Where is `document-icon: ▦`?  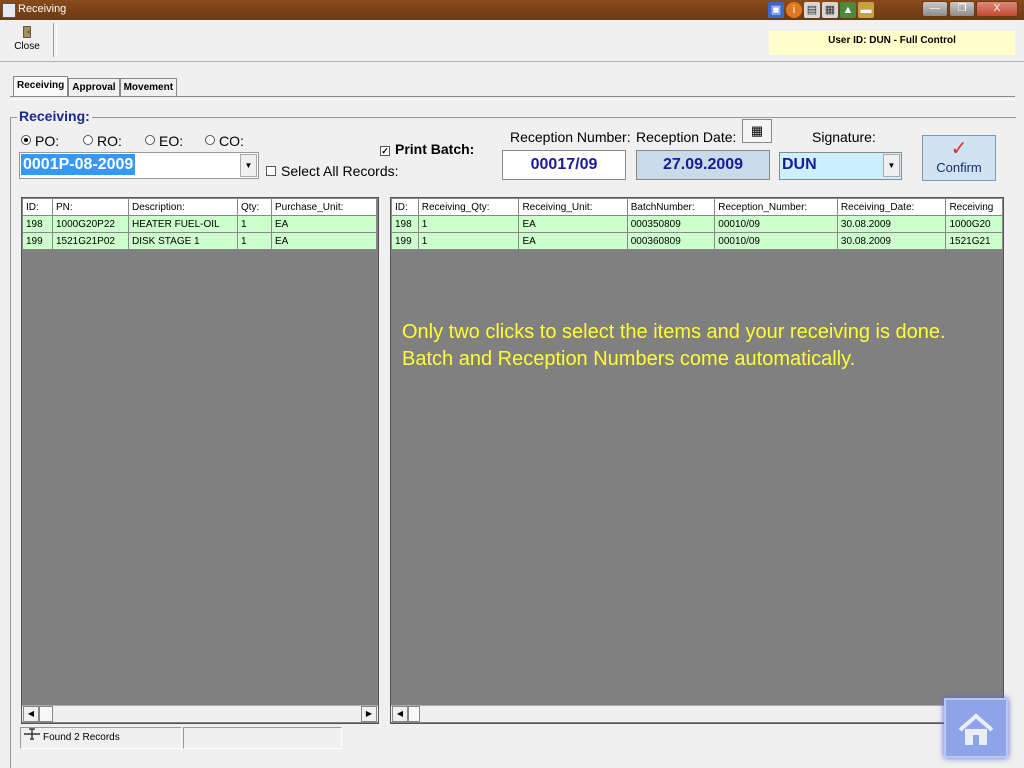
document-icon: ▦ is located at coordinates (830, 10).